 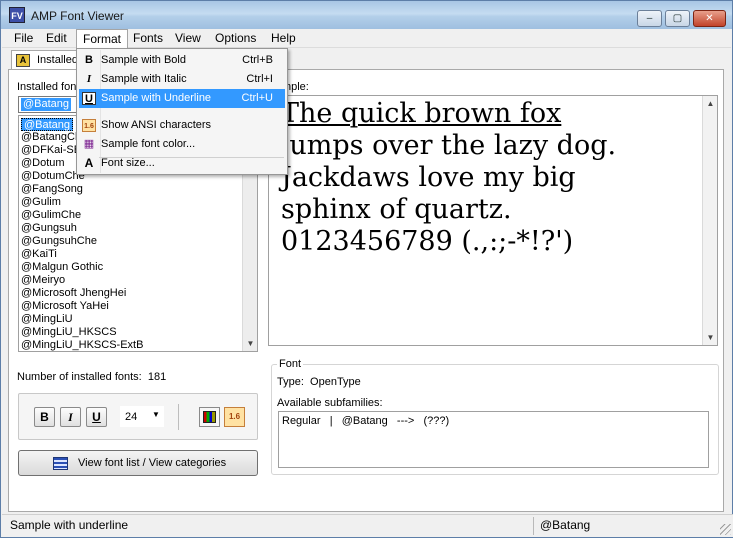 I want to click on font-list-item: @MingLiU, so click(x=47, y=319).